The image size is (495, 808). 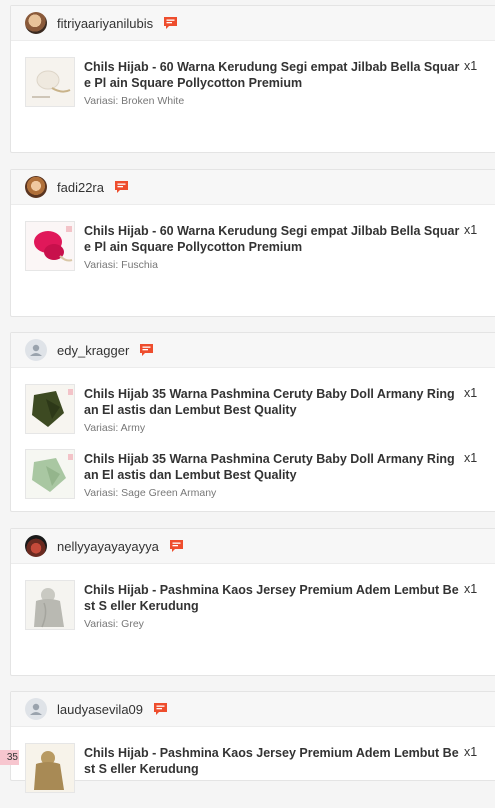 What do you see at coordinates (108, 546) in the screenshot?
I see `buyer-username: nellyyayayayayya` at bounding box center [108, 546].